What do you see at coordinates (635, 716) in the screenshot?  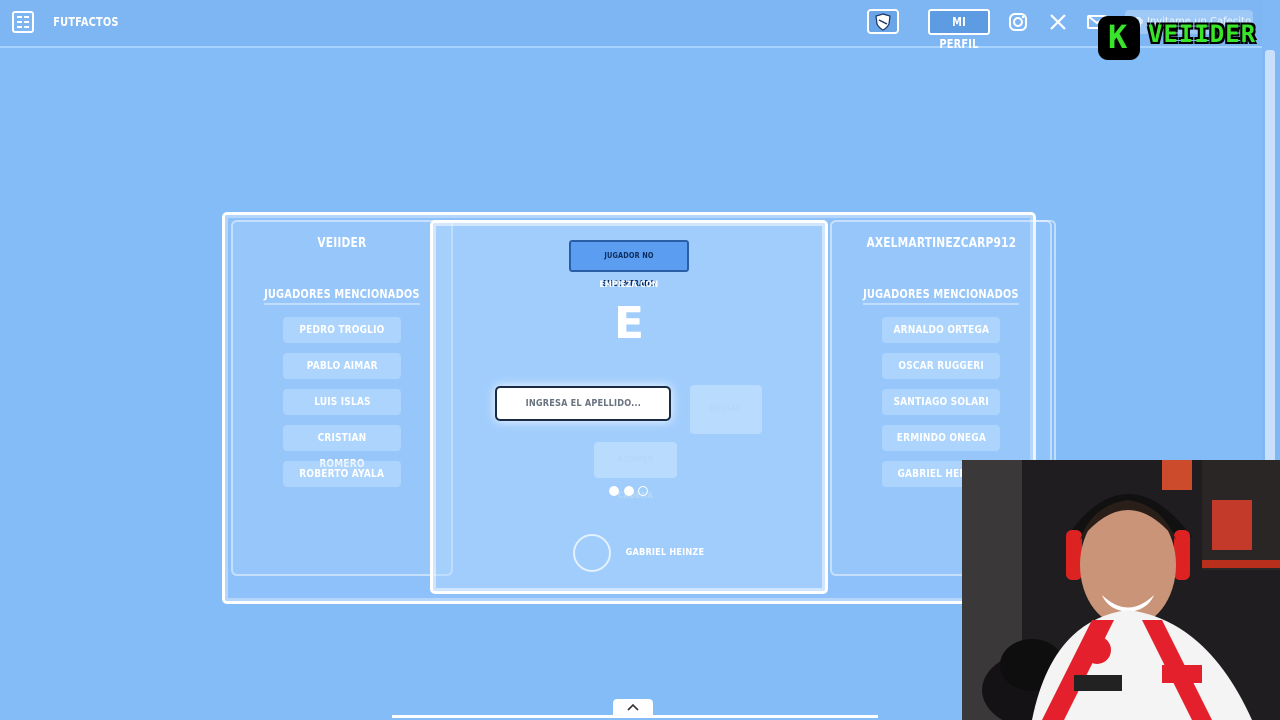 I see `bottom-progress-line` at bounding box center [635, 716].